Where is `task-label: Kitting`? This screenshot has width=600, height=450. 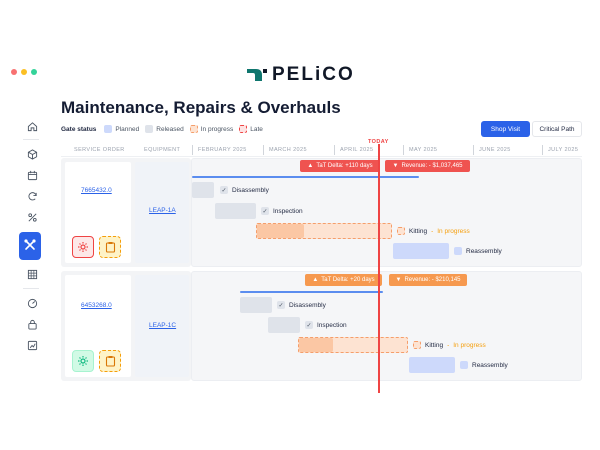
task-label: Kitting is located at coordinates (418, 231).